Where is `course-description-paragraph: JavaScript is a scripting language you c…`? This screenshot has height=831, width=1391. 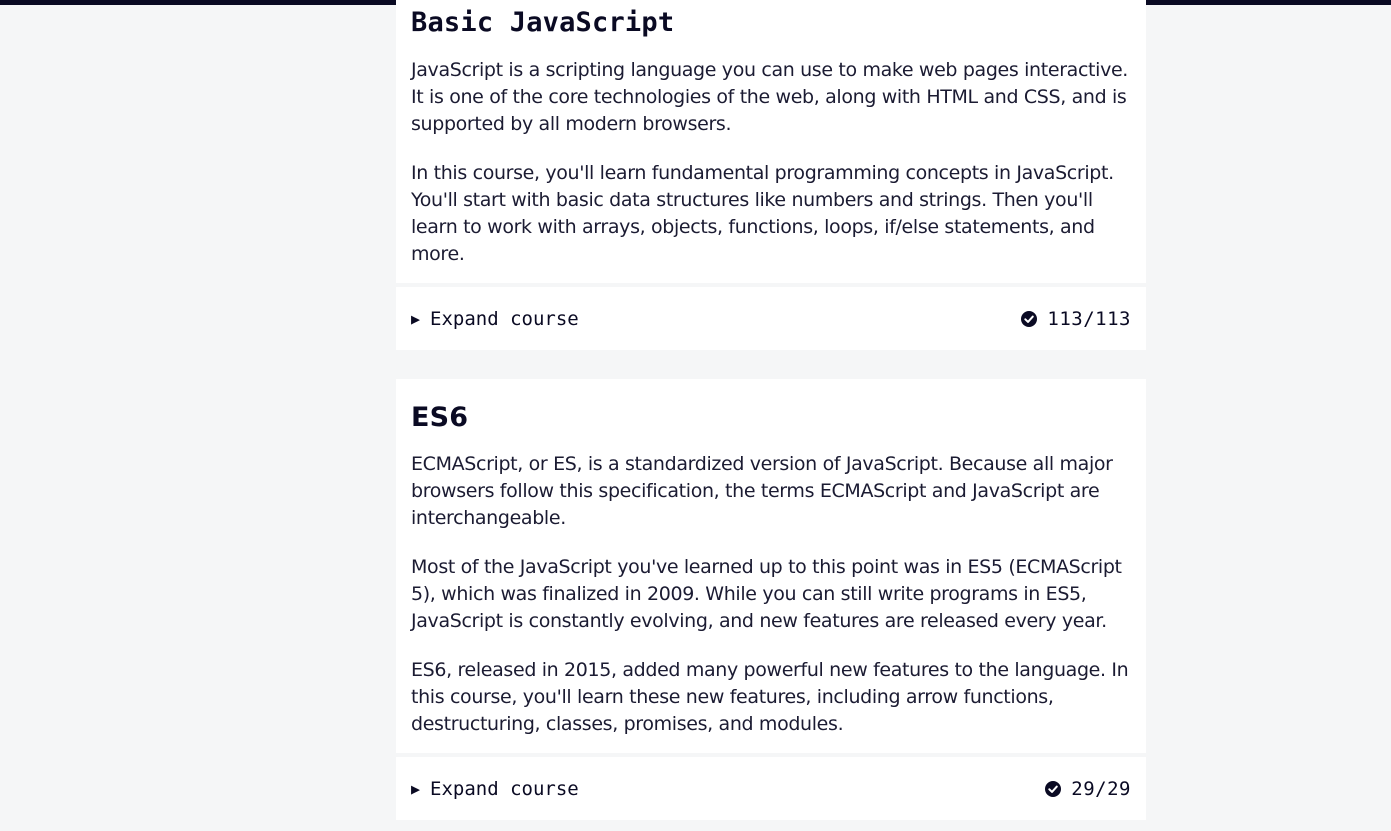 course-description-paragraph: JavaScript is a scripting language you c… is located at coordinates (769, 97).